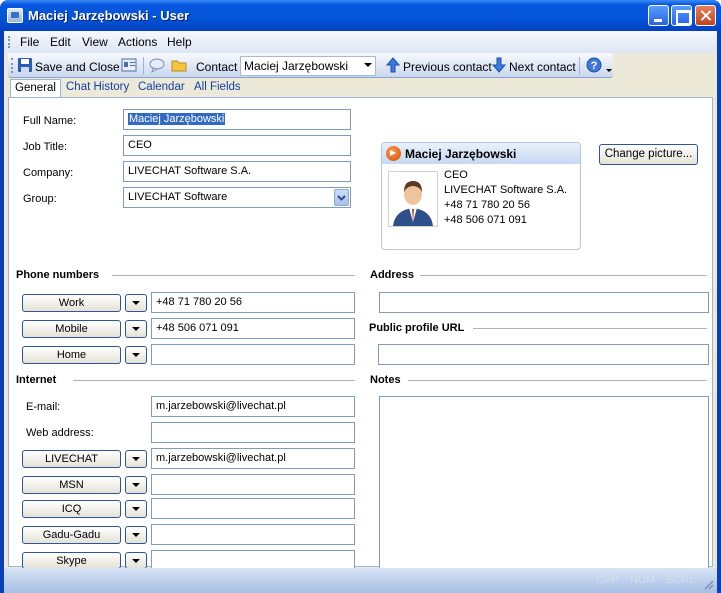 The image size is (721, 593). What do you see at coordinates (609, 68) in the screenshot?
I see `toolbar-overflow-icon` at bounding box center [609, 68].